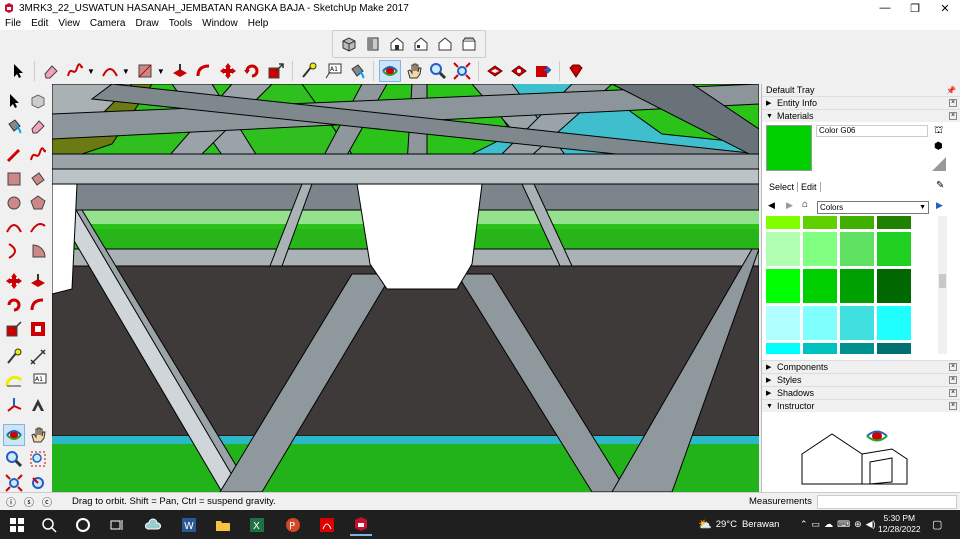 Image resolution: width=960 pixels, height=539 pixels. Describe the element at coordinates (861, 102) in the screenshot. I see `entity-info-panel-header: ▶ Entity Info ×` at that location.